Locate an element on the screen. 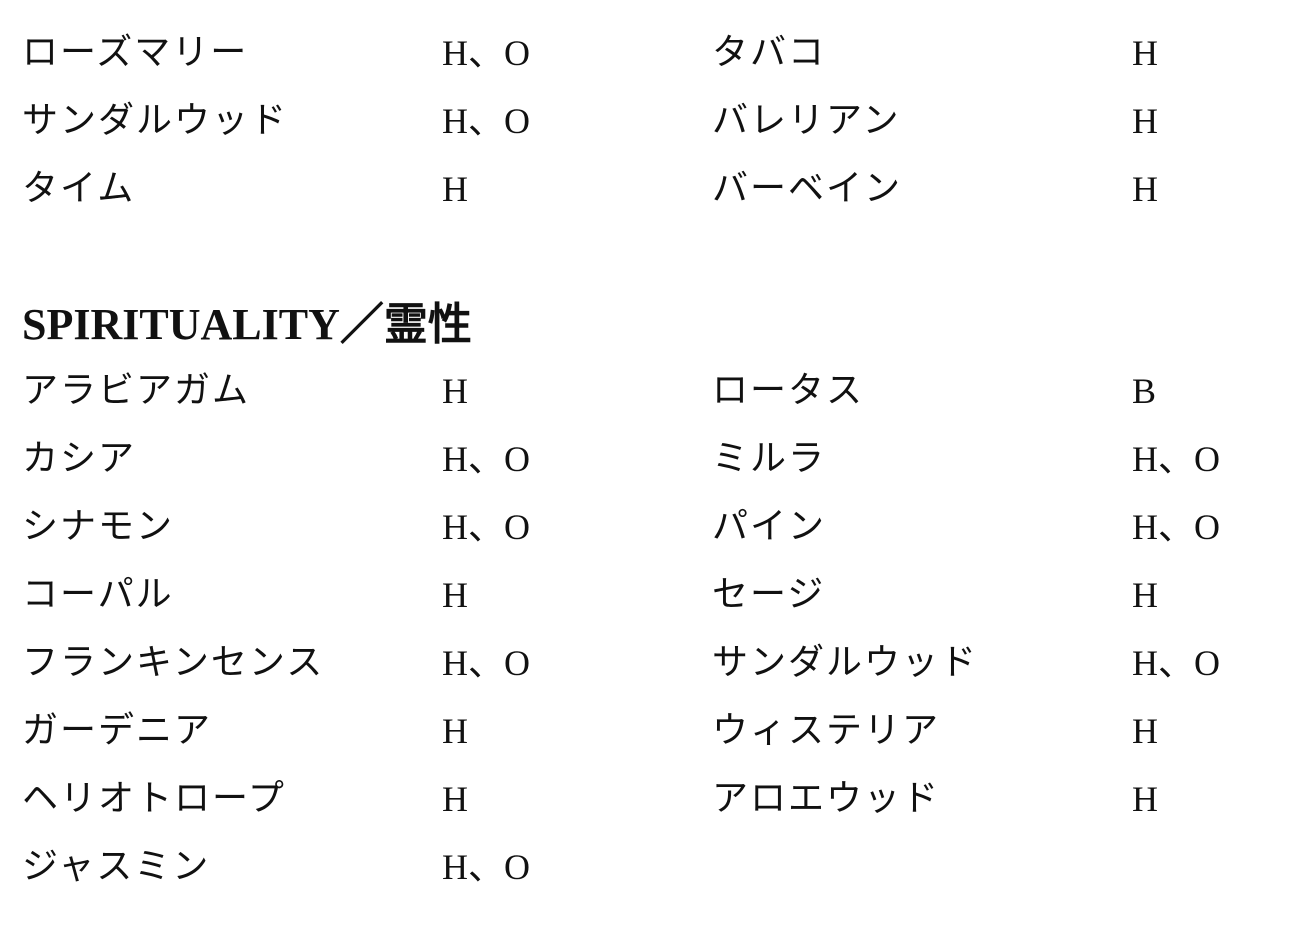 The height and width of the screenshot is (928, 1294). ingredient-name: パイン is located at coordinates (769, 526).